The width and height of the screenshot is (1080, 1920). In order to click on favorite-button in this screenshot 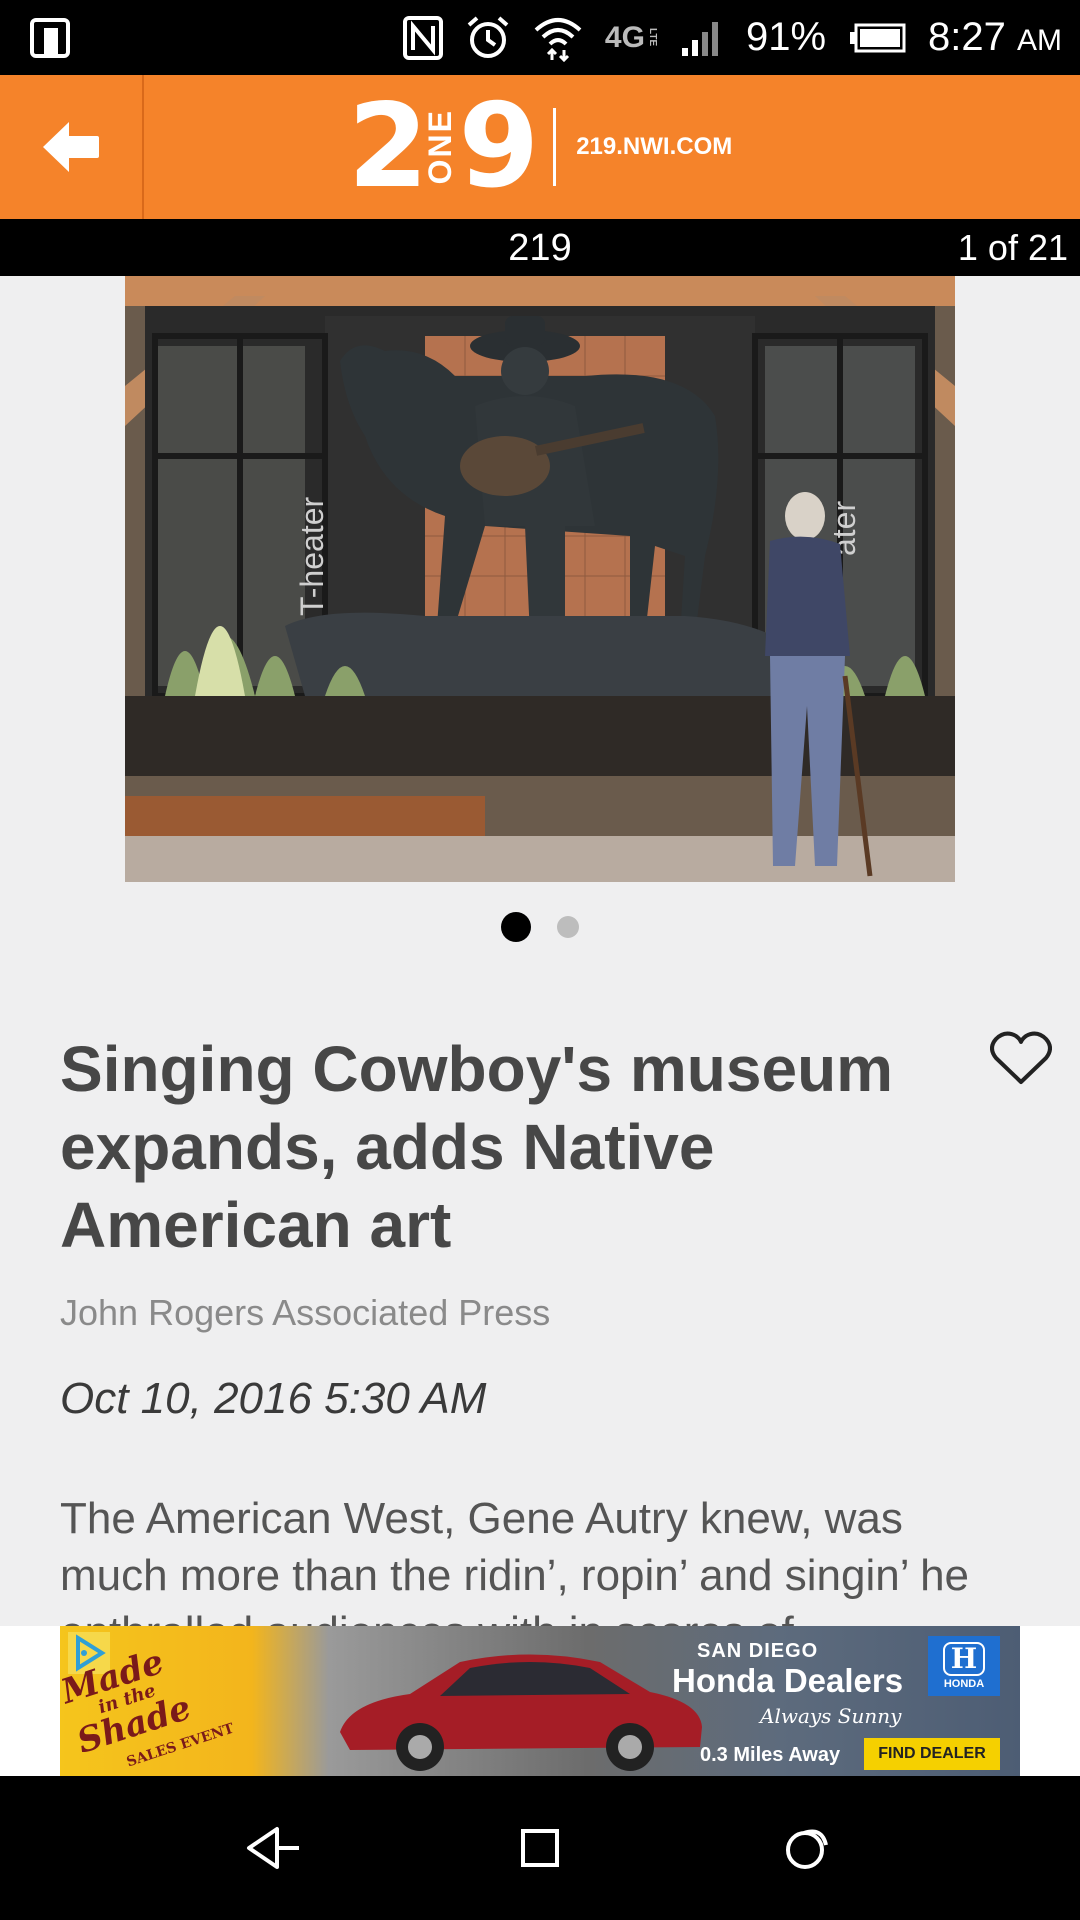, I will do `click(1021, 1058)`.